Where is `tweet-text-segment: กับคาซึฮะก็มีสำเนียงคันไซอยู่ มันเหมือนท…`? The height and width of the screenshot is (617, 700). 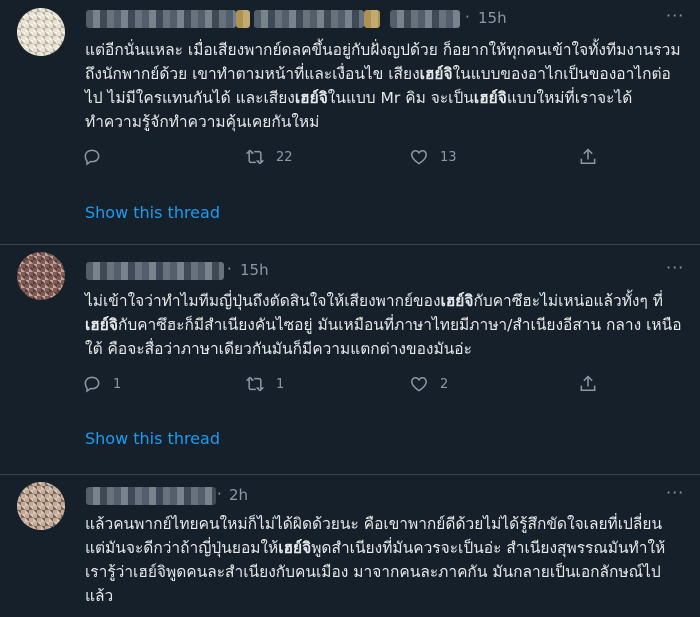
tweet-text-segment: กับคาซึฮะก็มีสำเนียงคันไซอยู่ มันเหมือนท… is located at coordinates (383, 337).